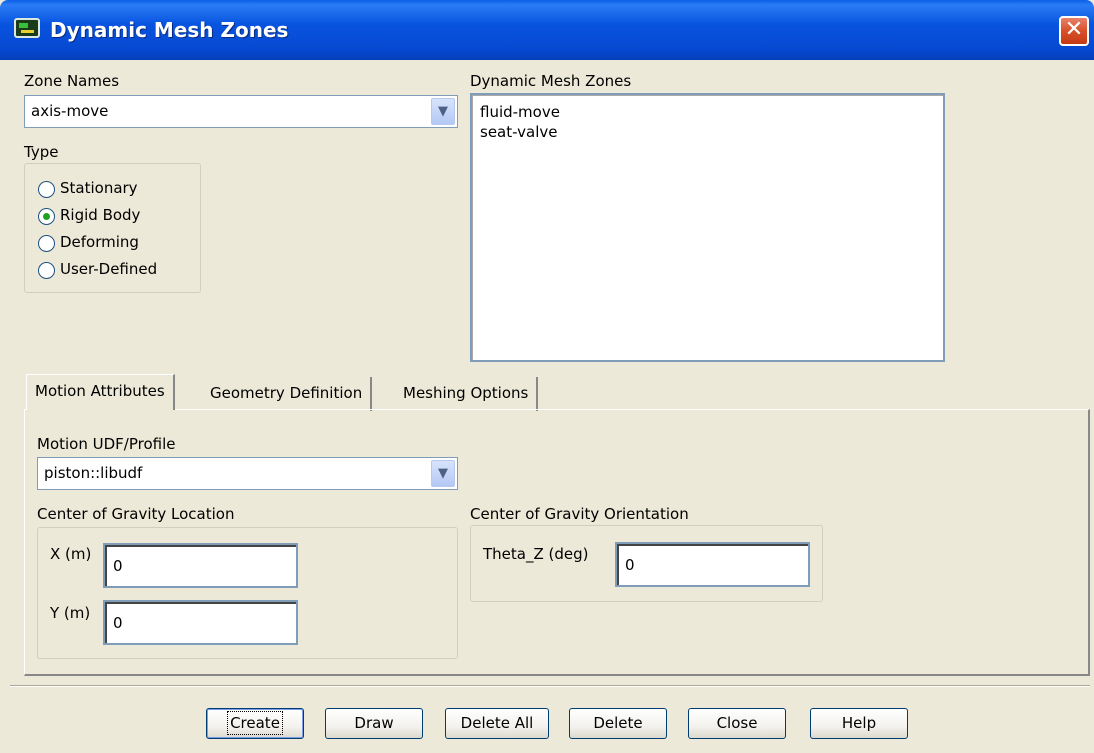 Image resolution: width=1094 pixels, height=753 pixels. Describe the element at coordinates (100, 392) in the screenshot. I see `tab-motion-attributes: Motion Attributes` at that location.